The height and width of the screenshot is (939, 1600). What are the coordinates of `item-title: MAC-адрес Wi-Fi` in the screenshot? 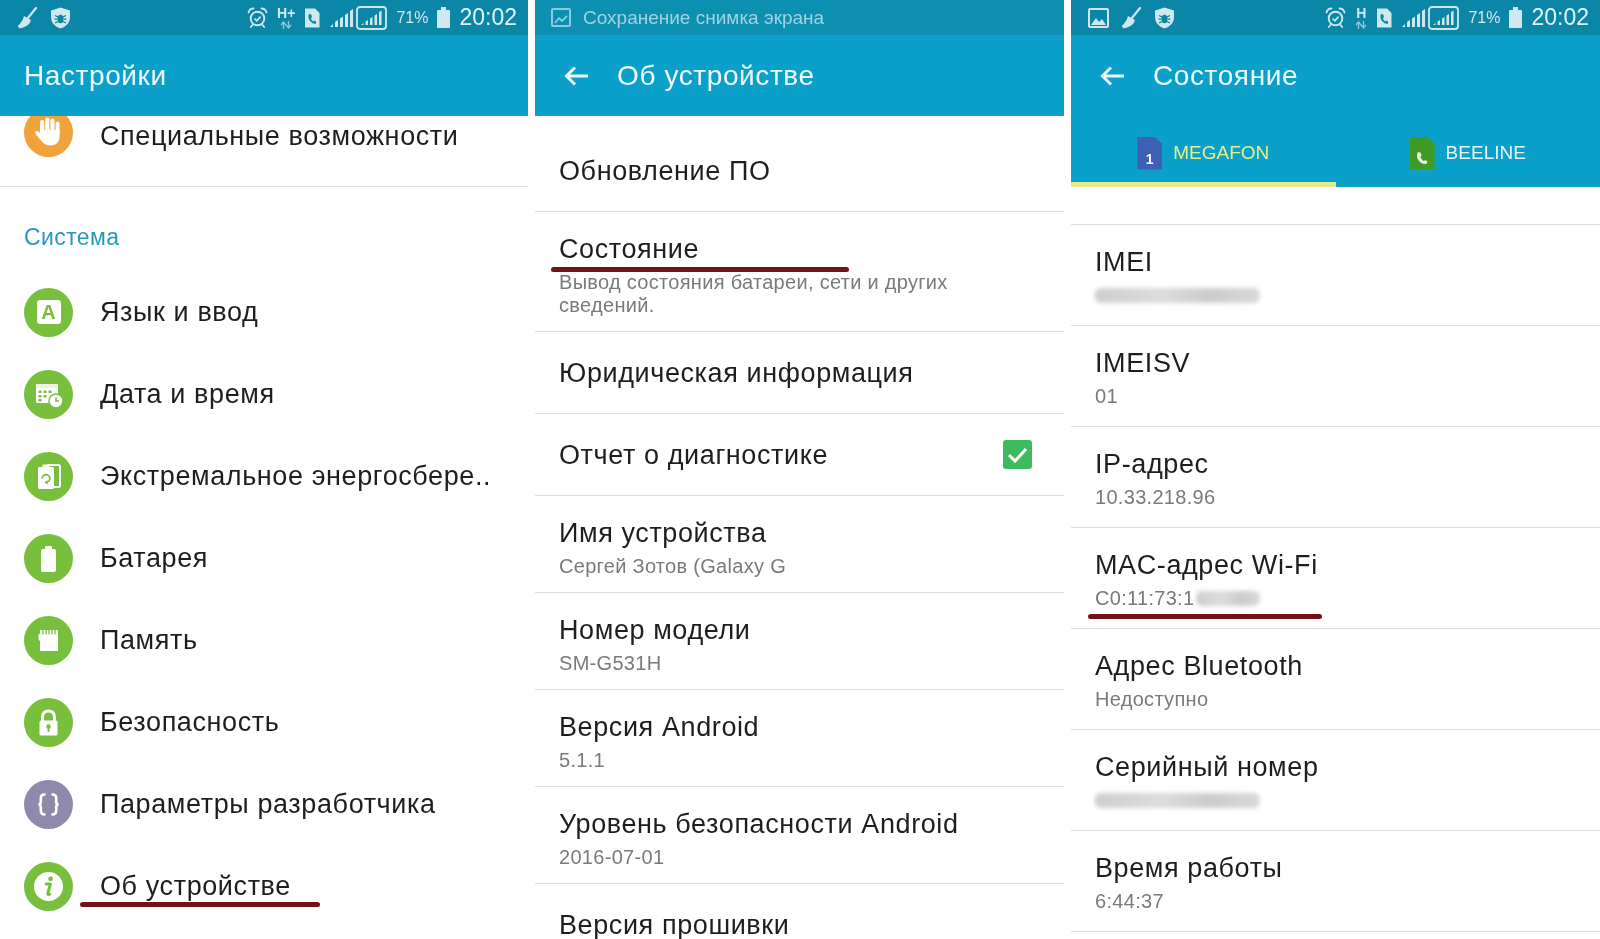 It's located at (1206, 565).